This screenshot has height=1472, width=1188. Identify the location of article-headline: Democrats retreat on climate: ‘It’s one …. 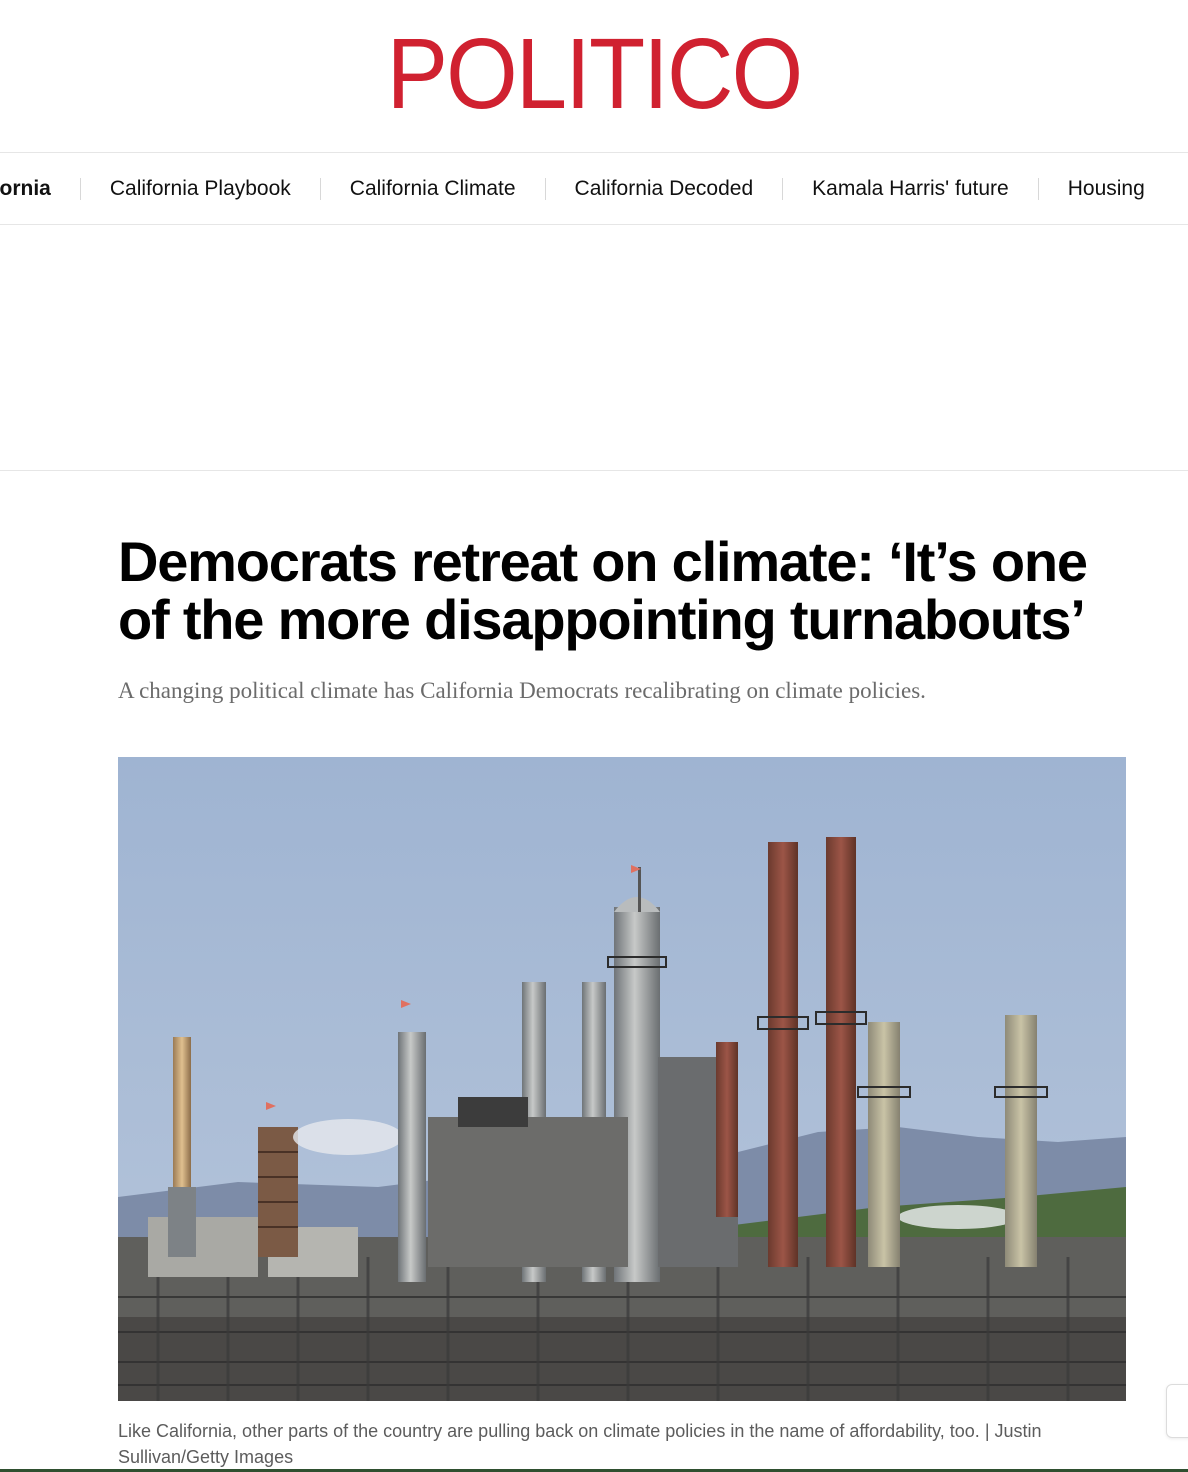
(603, 590).